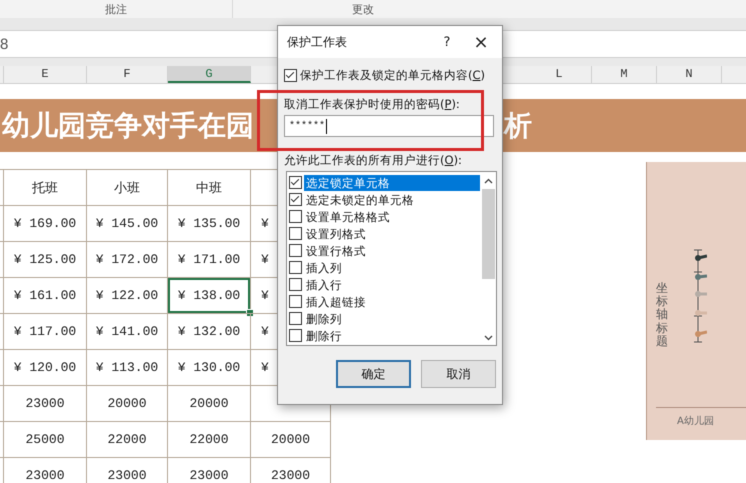 Image resolution: width=746 pixels, height=483 pixels. Describe the element at coordinates (45, 74) in the screenshot. I see `column-header: E` at that location.